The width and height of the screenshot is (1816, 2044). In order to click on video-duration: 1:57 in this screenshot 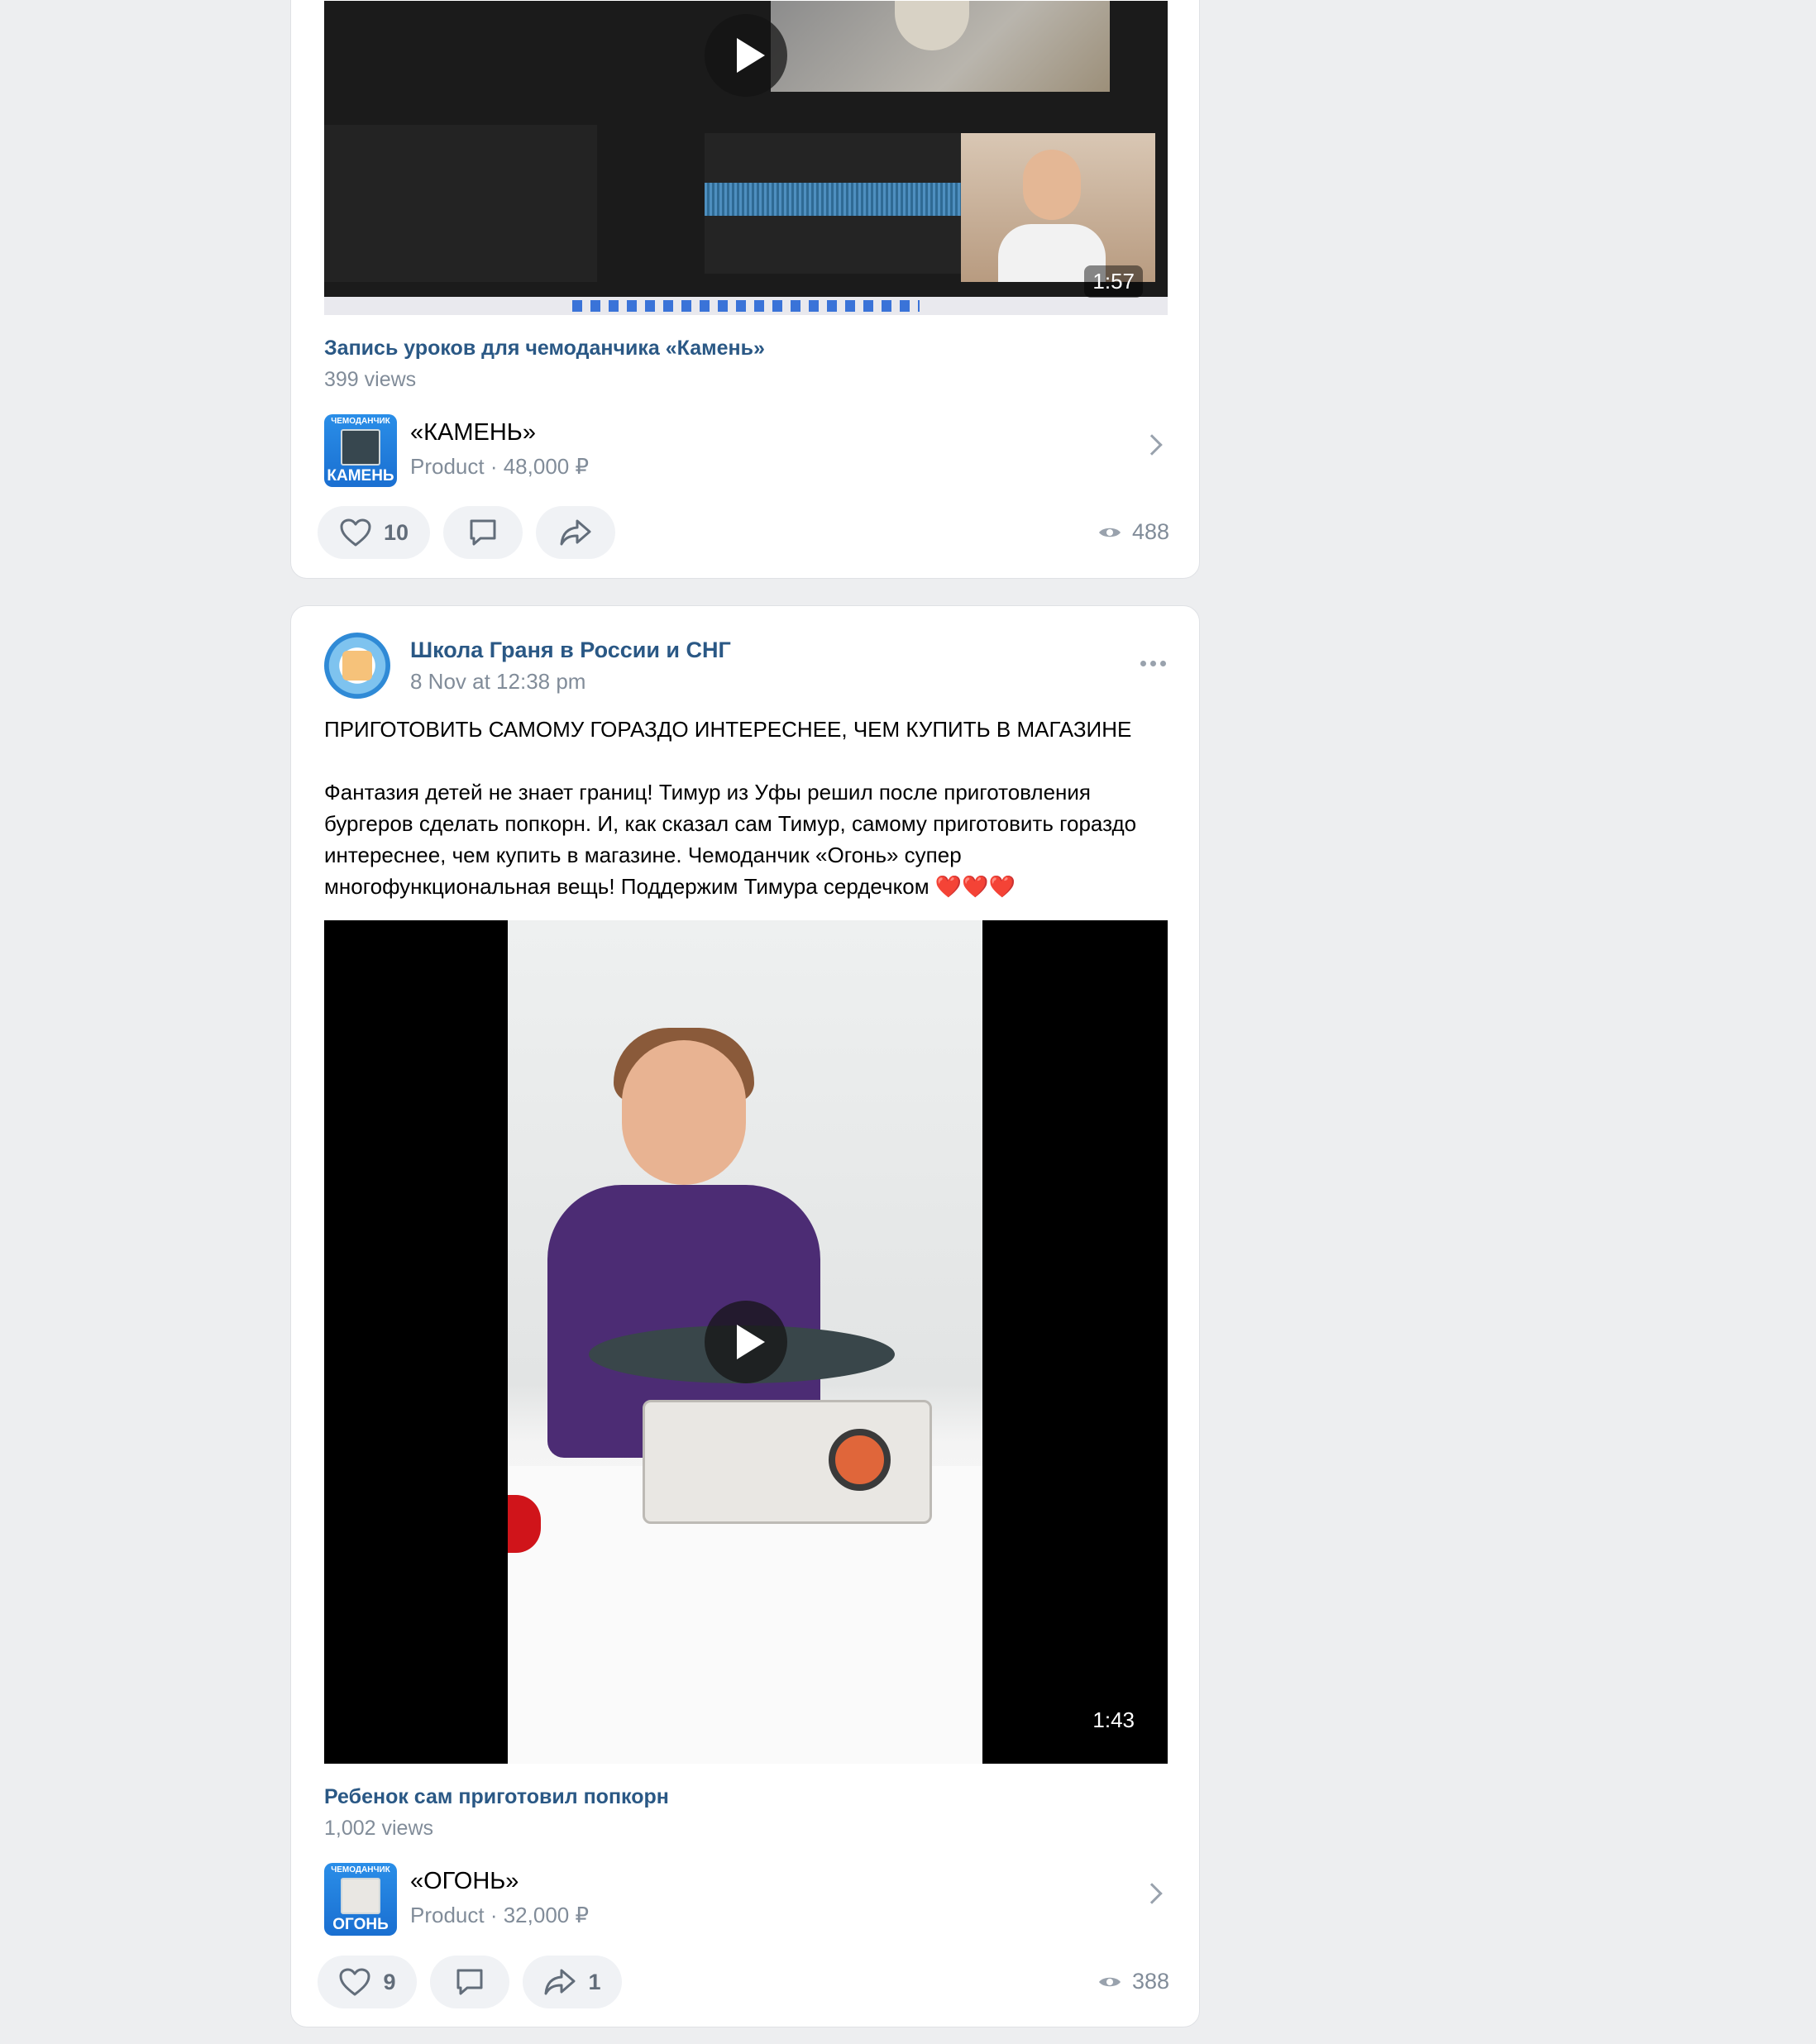, I will do `click(1113, 281)`.